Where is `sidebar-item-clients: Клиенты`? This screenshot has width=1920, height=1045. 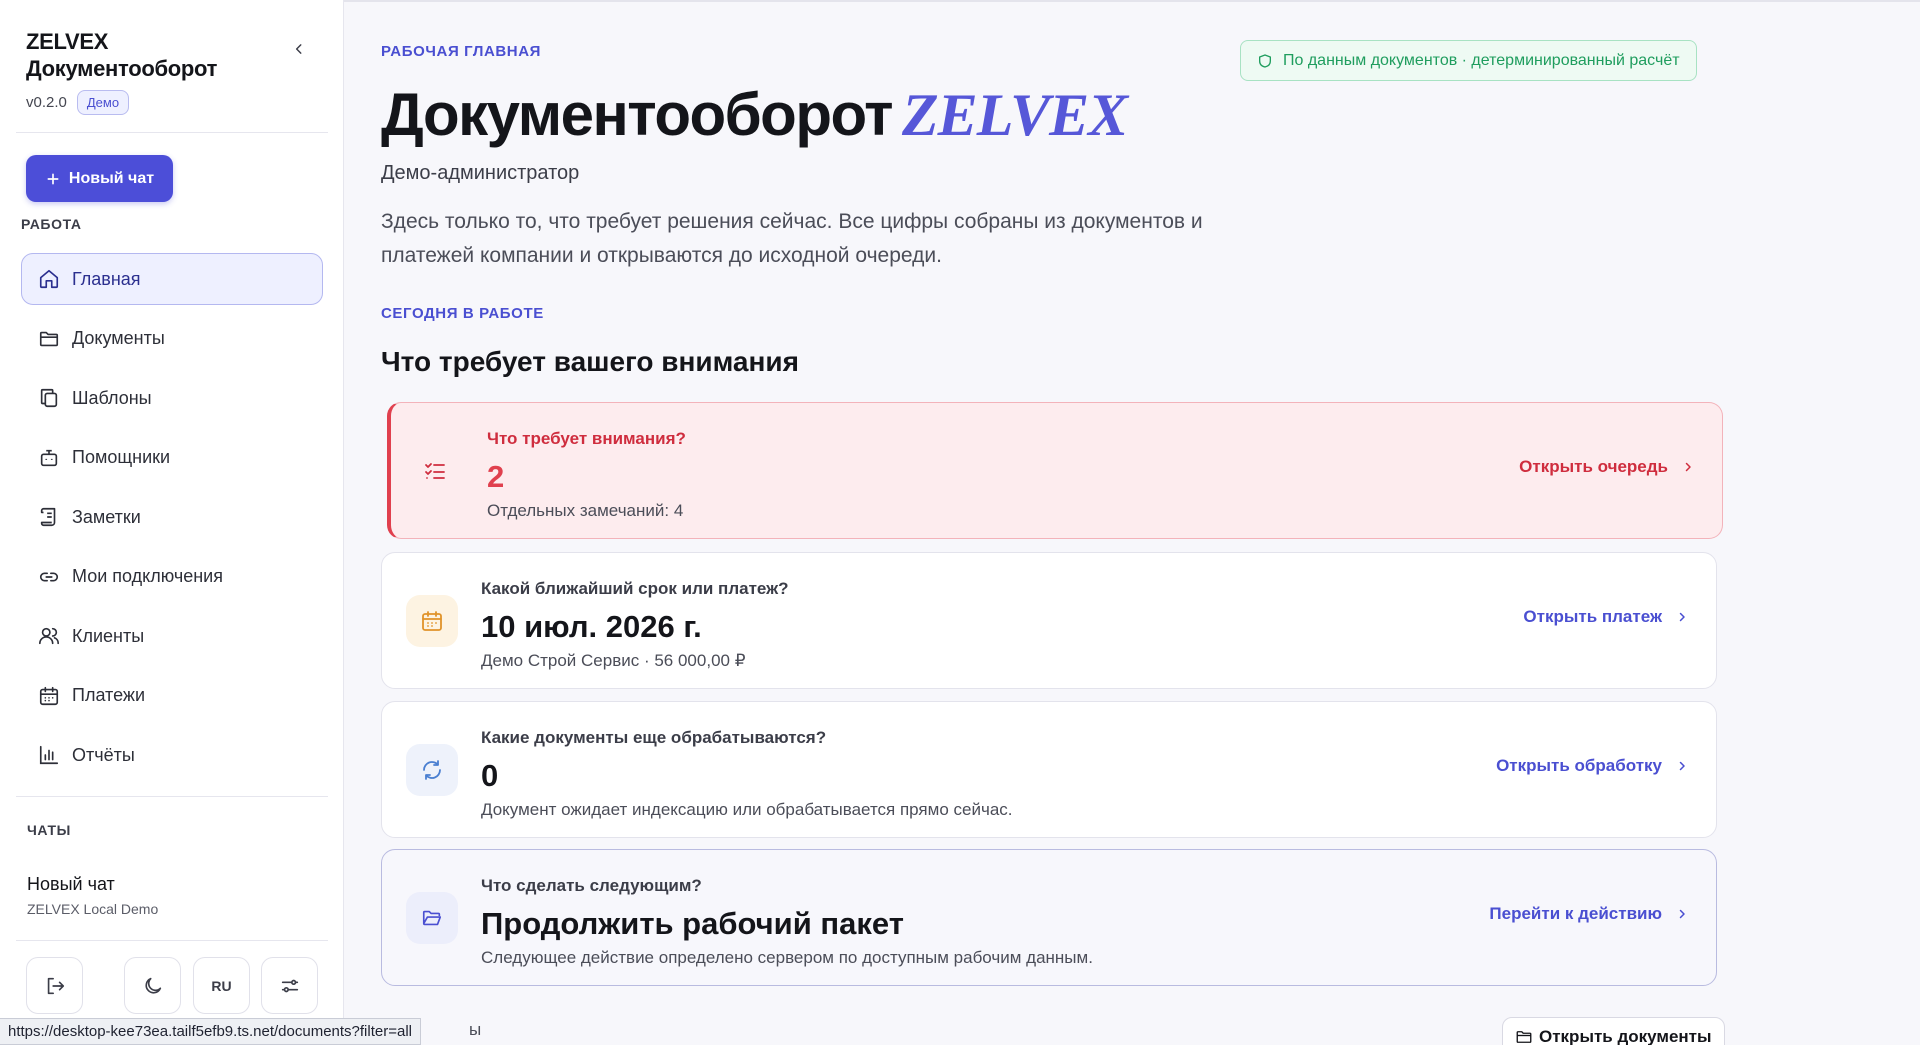 sidebar-item-clients: Клиенты is located at coordinates (172, 636).